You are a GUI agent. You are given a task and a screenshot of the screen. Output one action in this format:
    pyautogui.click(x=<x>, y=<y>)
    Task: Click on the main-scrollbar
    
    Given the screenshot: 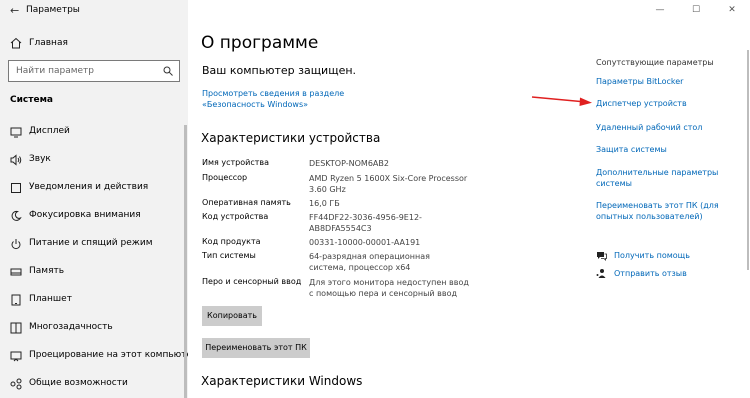 What is the action you would take?
    pyautogui.click(x=748, y=160)
    